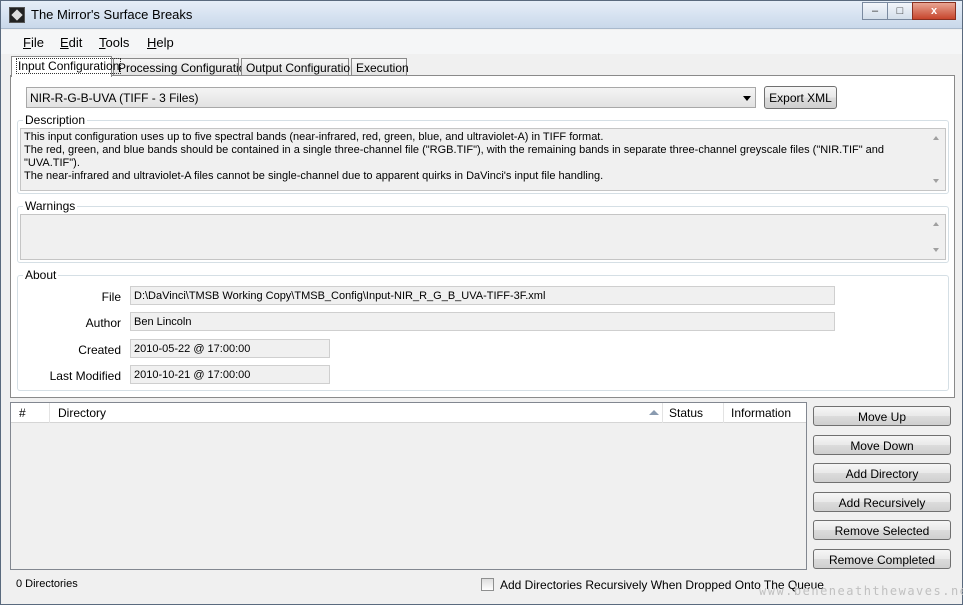  Describe the element at coordinates (408, 413) in the screenshot. I see `queue-list-header: # Directory Status Information` at that location.